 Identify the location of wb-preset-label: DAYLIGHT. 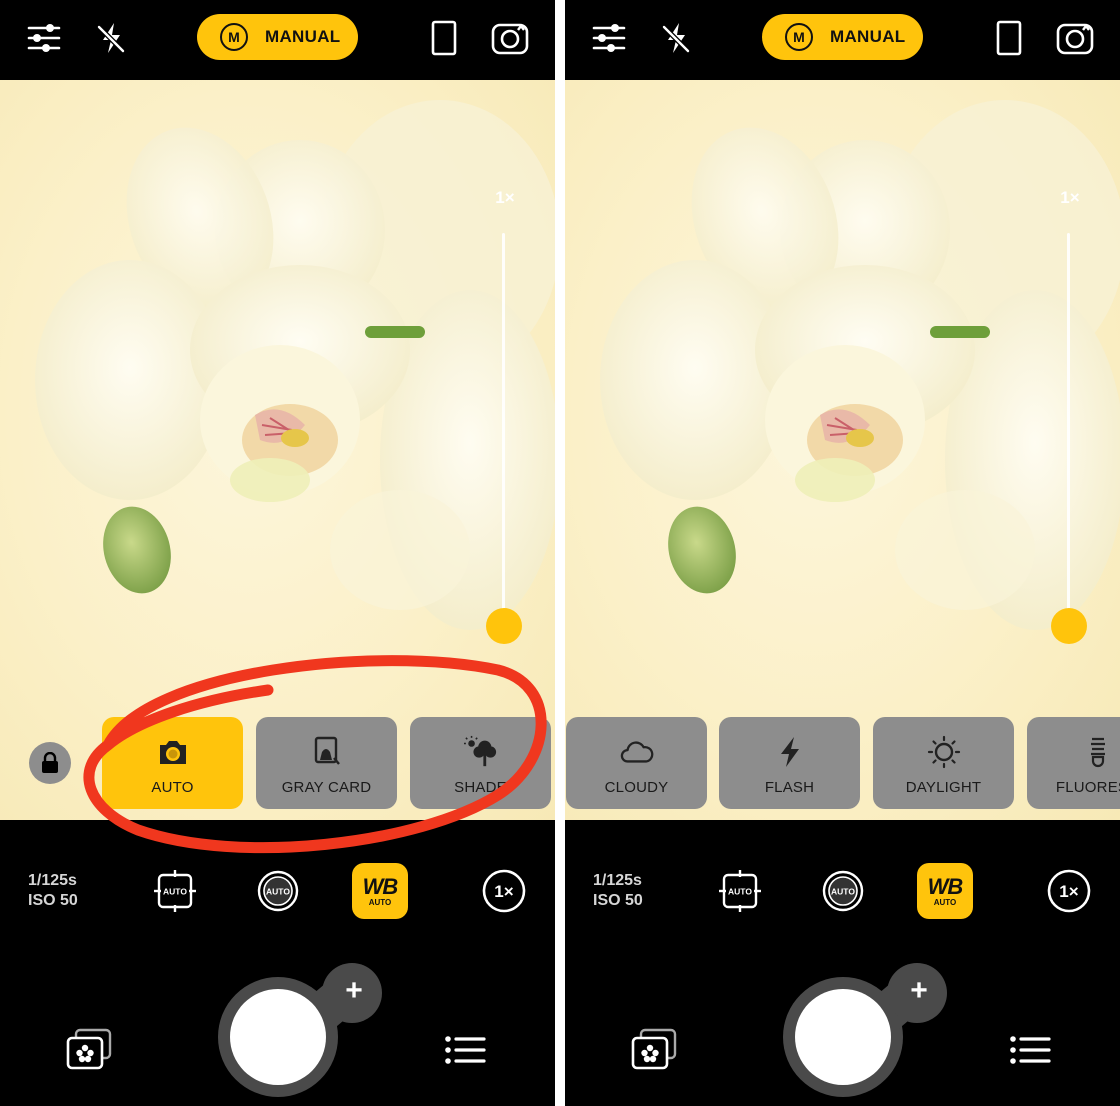
(943, 787).